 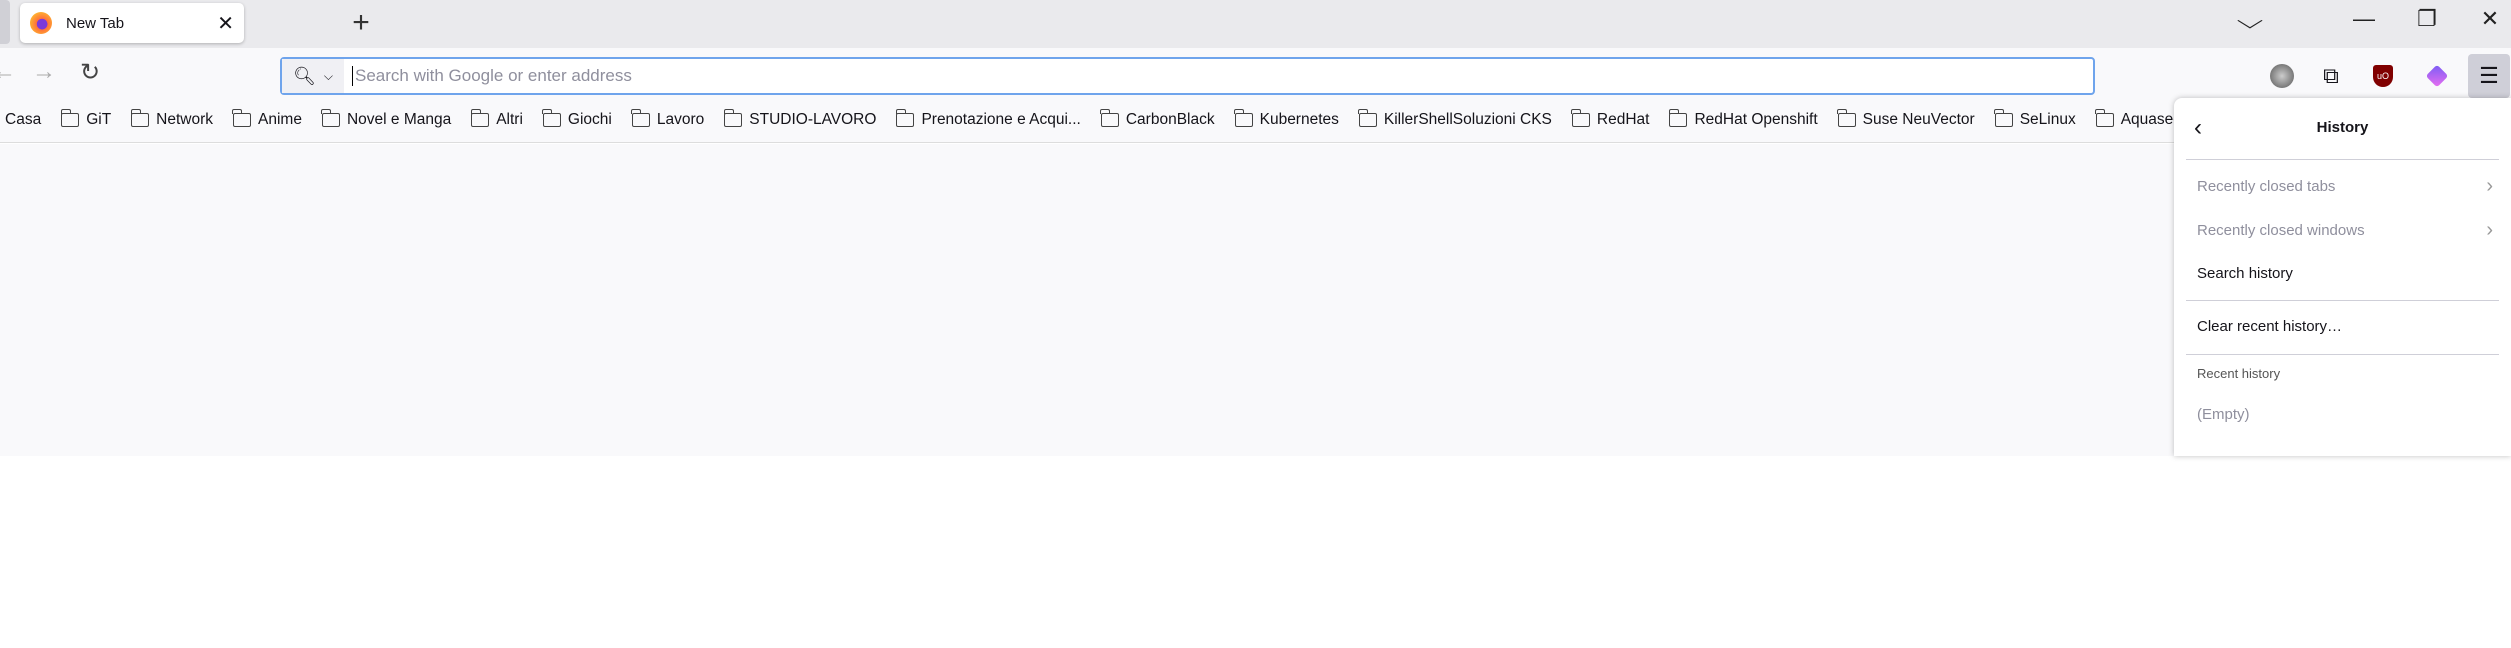 I want to click on recent-history-header: Recent history, so click(x=2239, y=373).